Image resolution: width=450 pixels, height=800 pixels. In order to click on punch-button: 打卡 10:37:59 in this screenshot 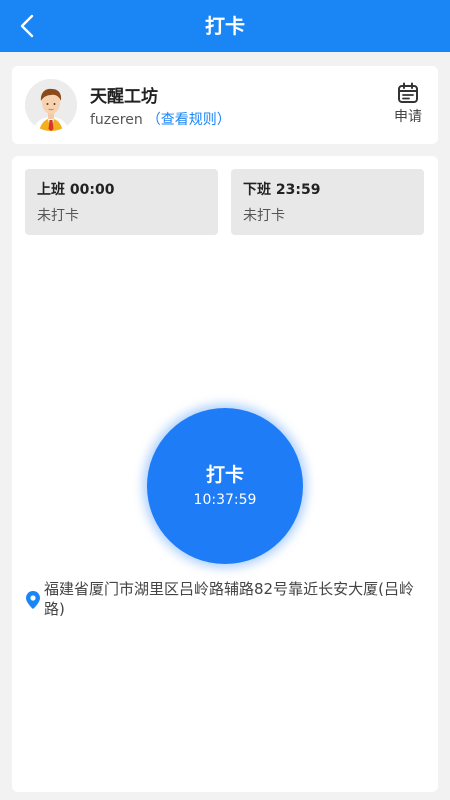, I will do `click(225, 486)`.